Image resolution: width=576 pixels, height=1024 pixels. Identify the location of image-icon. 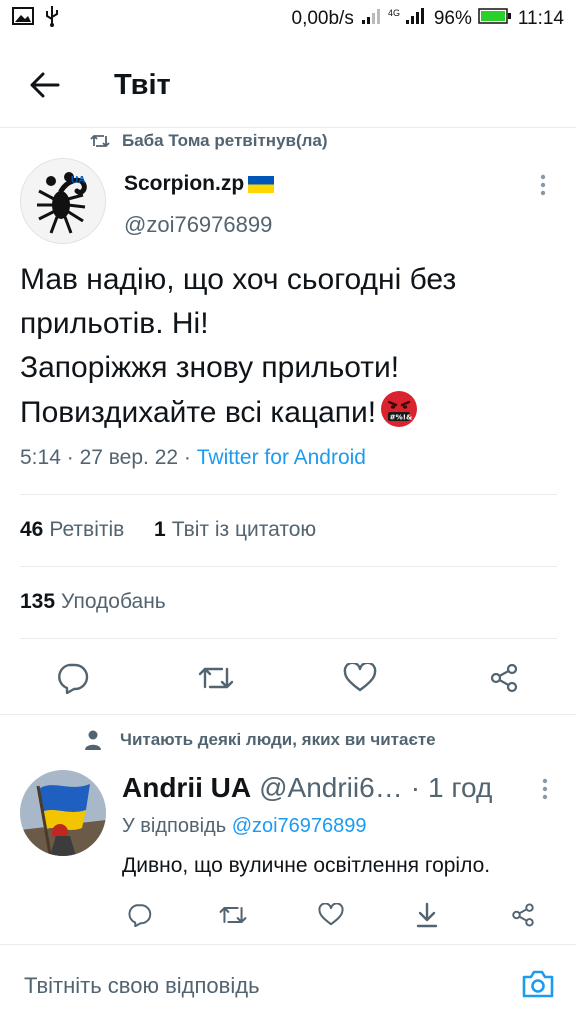
(23, 19).